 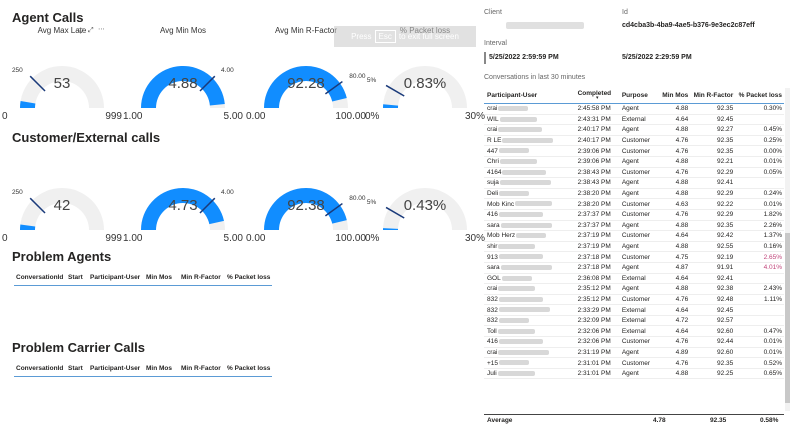 What do you see at coordinates (425, 83) in the screenshot?
I see `gauge-value: 0.83%` at bounding box center [425, 83].